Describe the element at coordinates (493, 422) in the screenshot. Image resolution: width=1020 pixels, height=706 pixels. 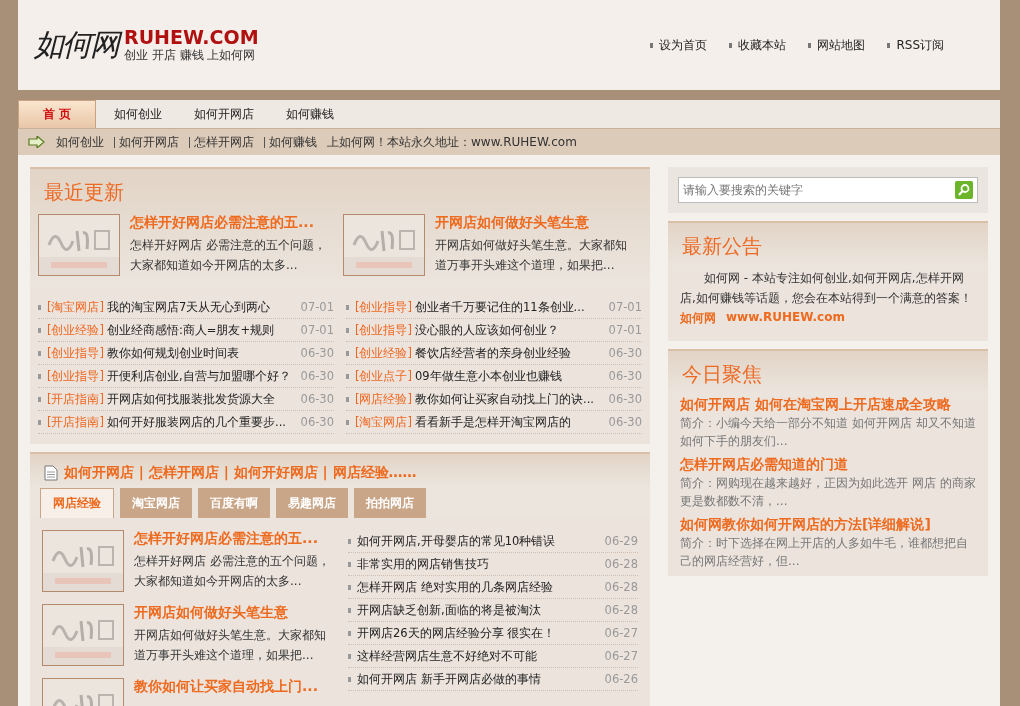
I see `article-link: 看看新手是怎样开淘宝网店的` at that location.